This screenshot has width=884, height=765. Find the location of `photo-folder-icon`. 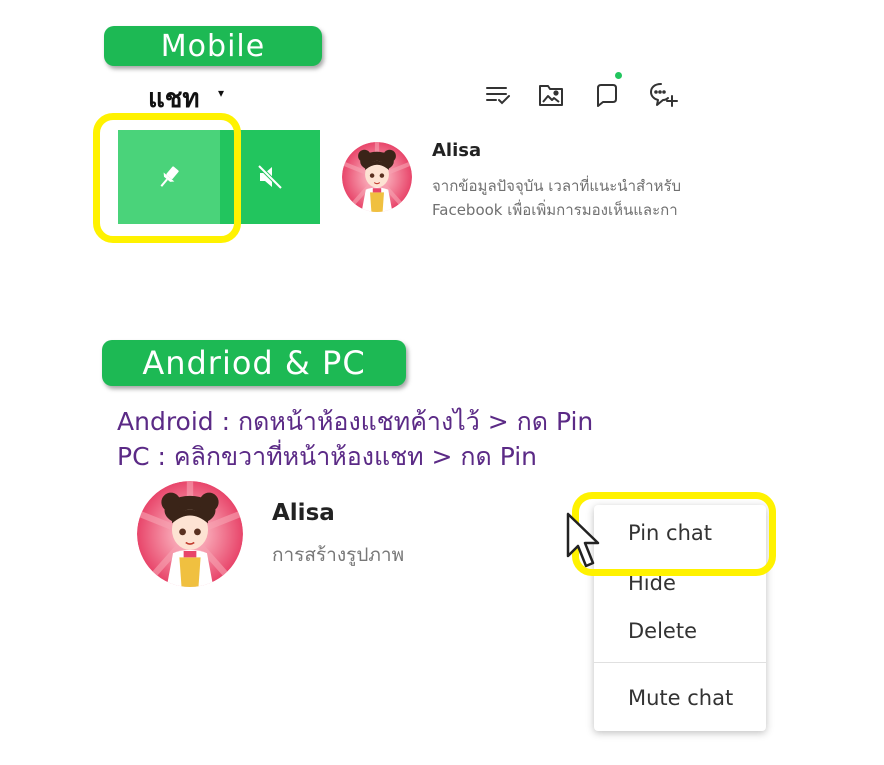

photo-folder-icon is located at coordinates (551, 95).